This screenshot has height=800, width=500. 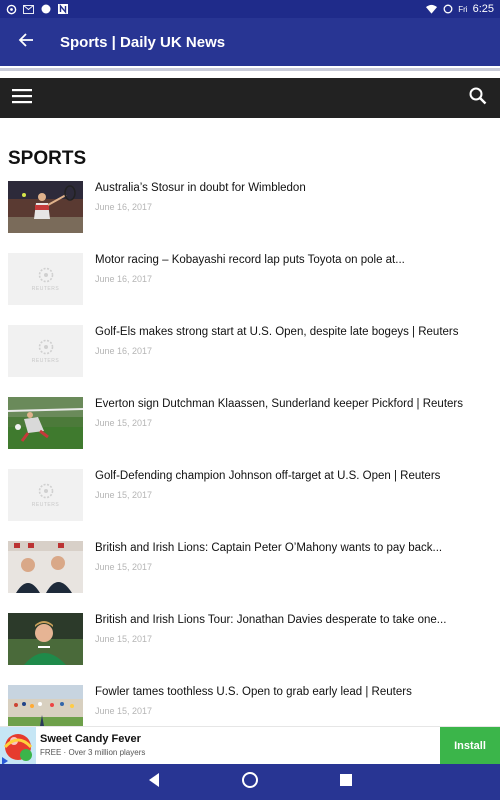 I want to click on home-circle-icon, so click(x=250, y=782).